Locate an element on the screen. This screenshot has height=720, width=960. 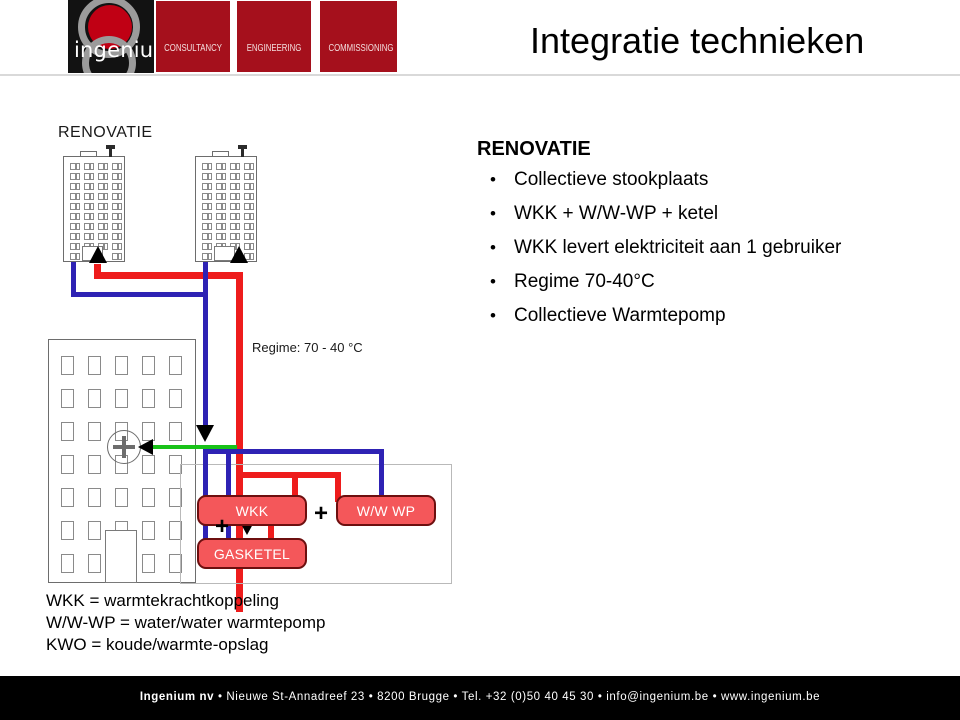
supply-manifold-horizontal is located at coordinates (288, 475).